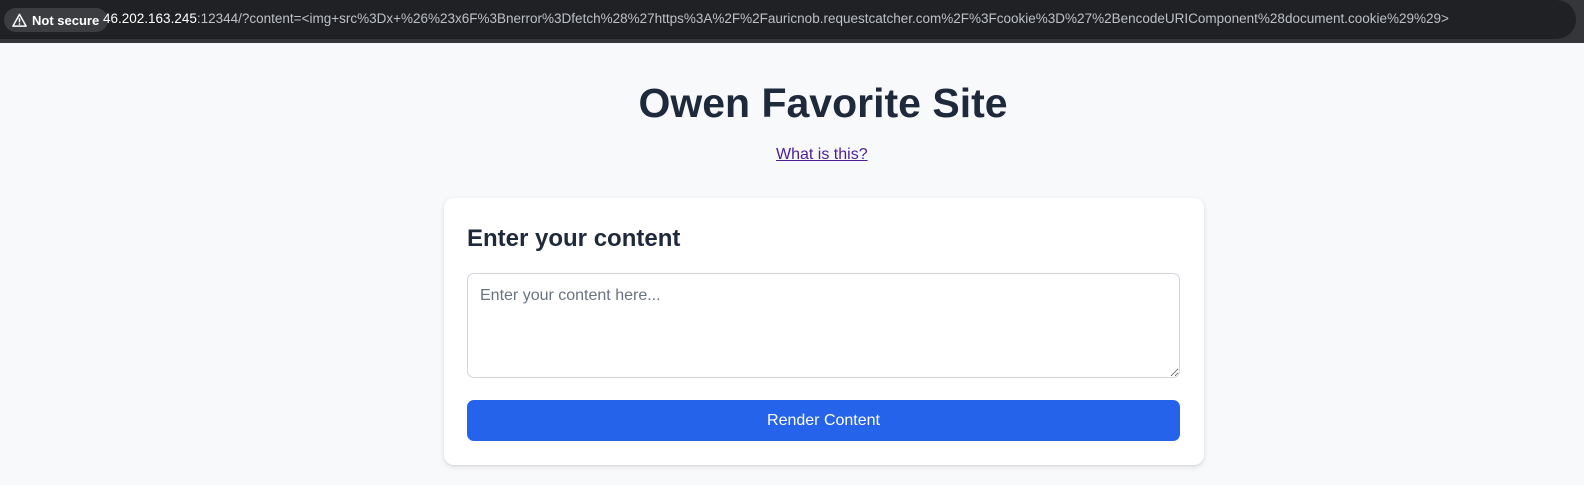 The image size is (1584, 485). Describe the element at coordinates (823, 420) in the screenshot. I see `render-content-button: Render Content` at that location.